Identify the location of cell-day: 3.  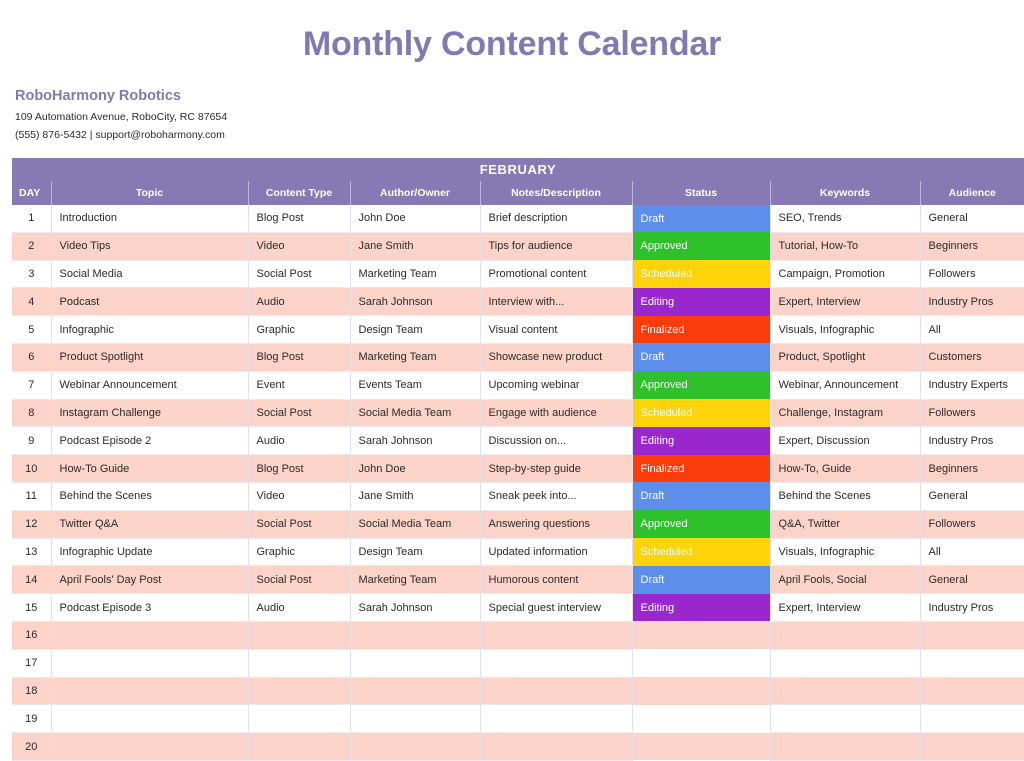
(32, 274).